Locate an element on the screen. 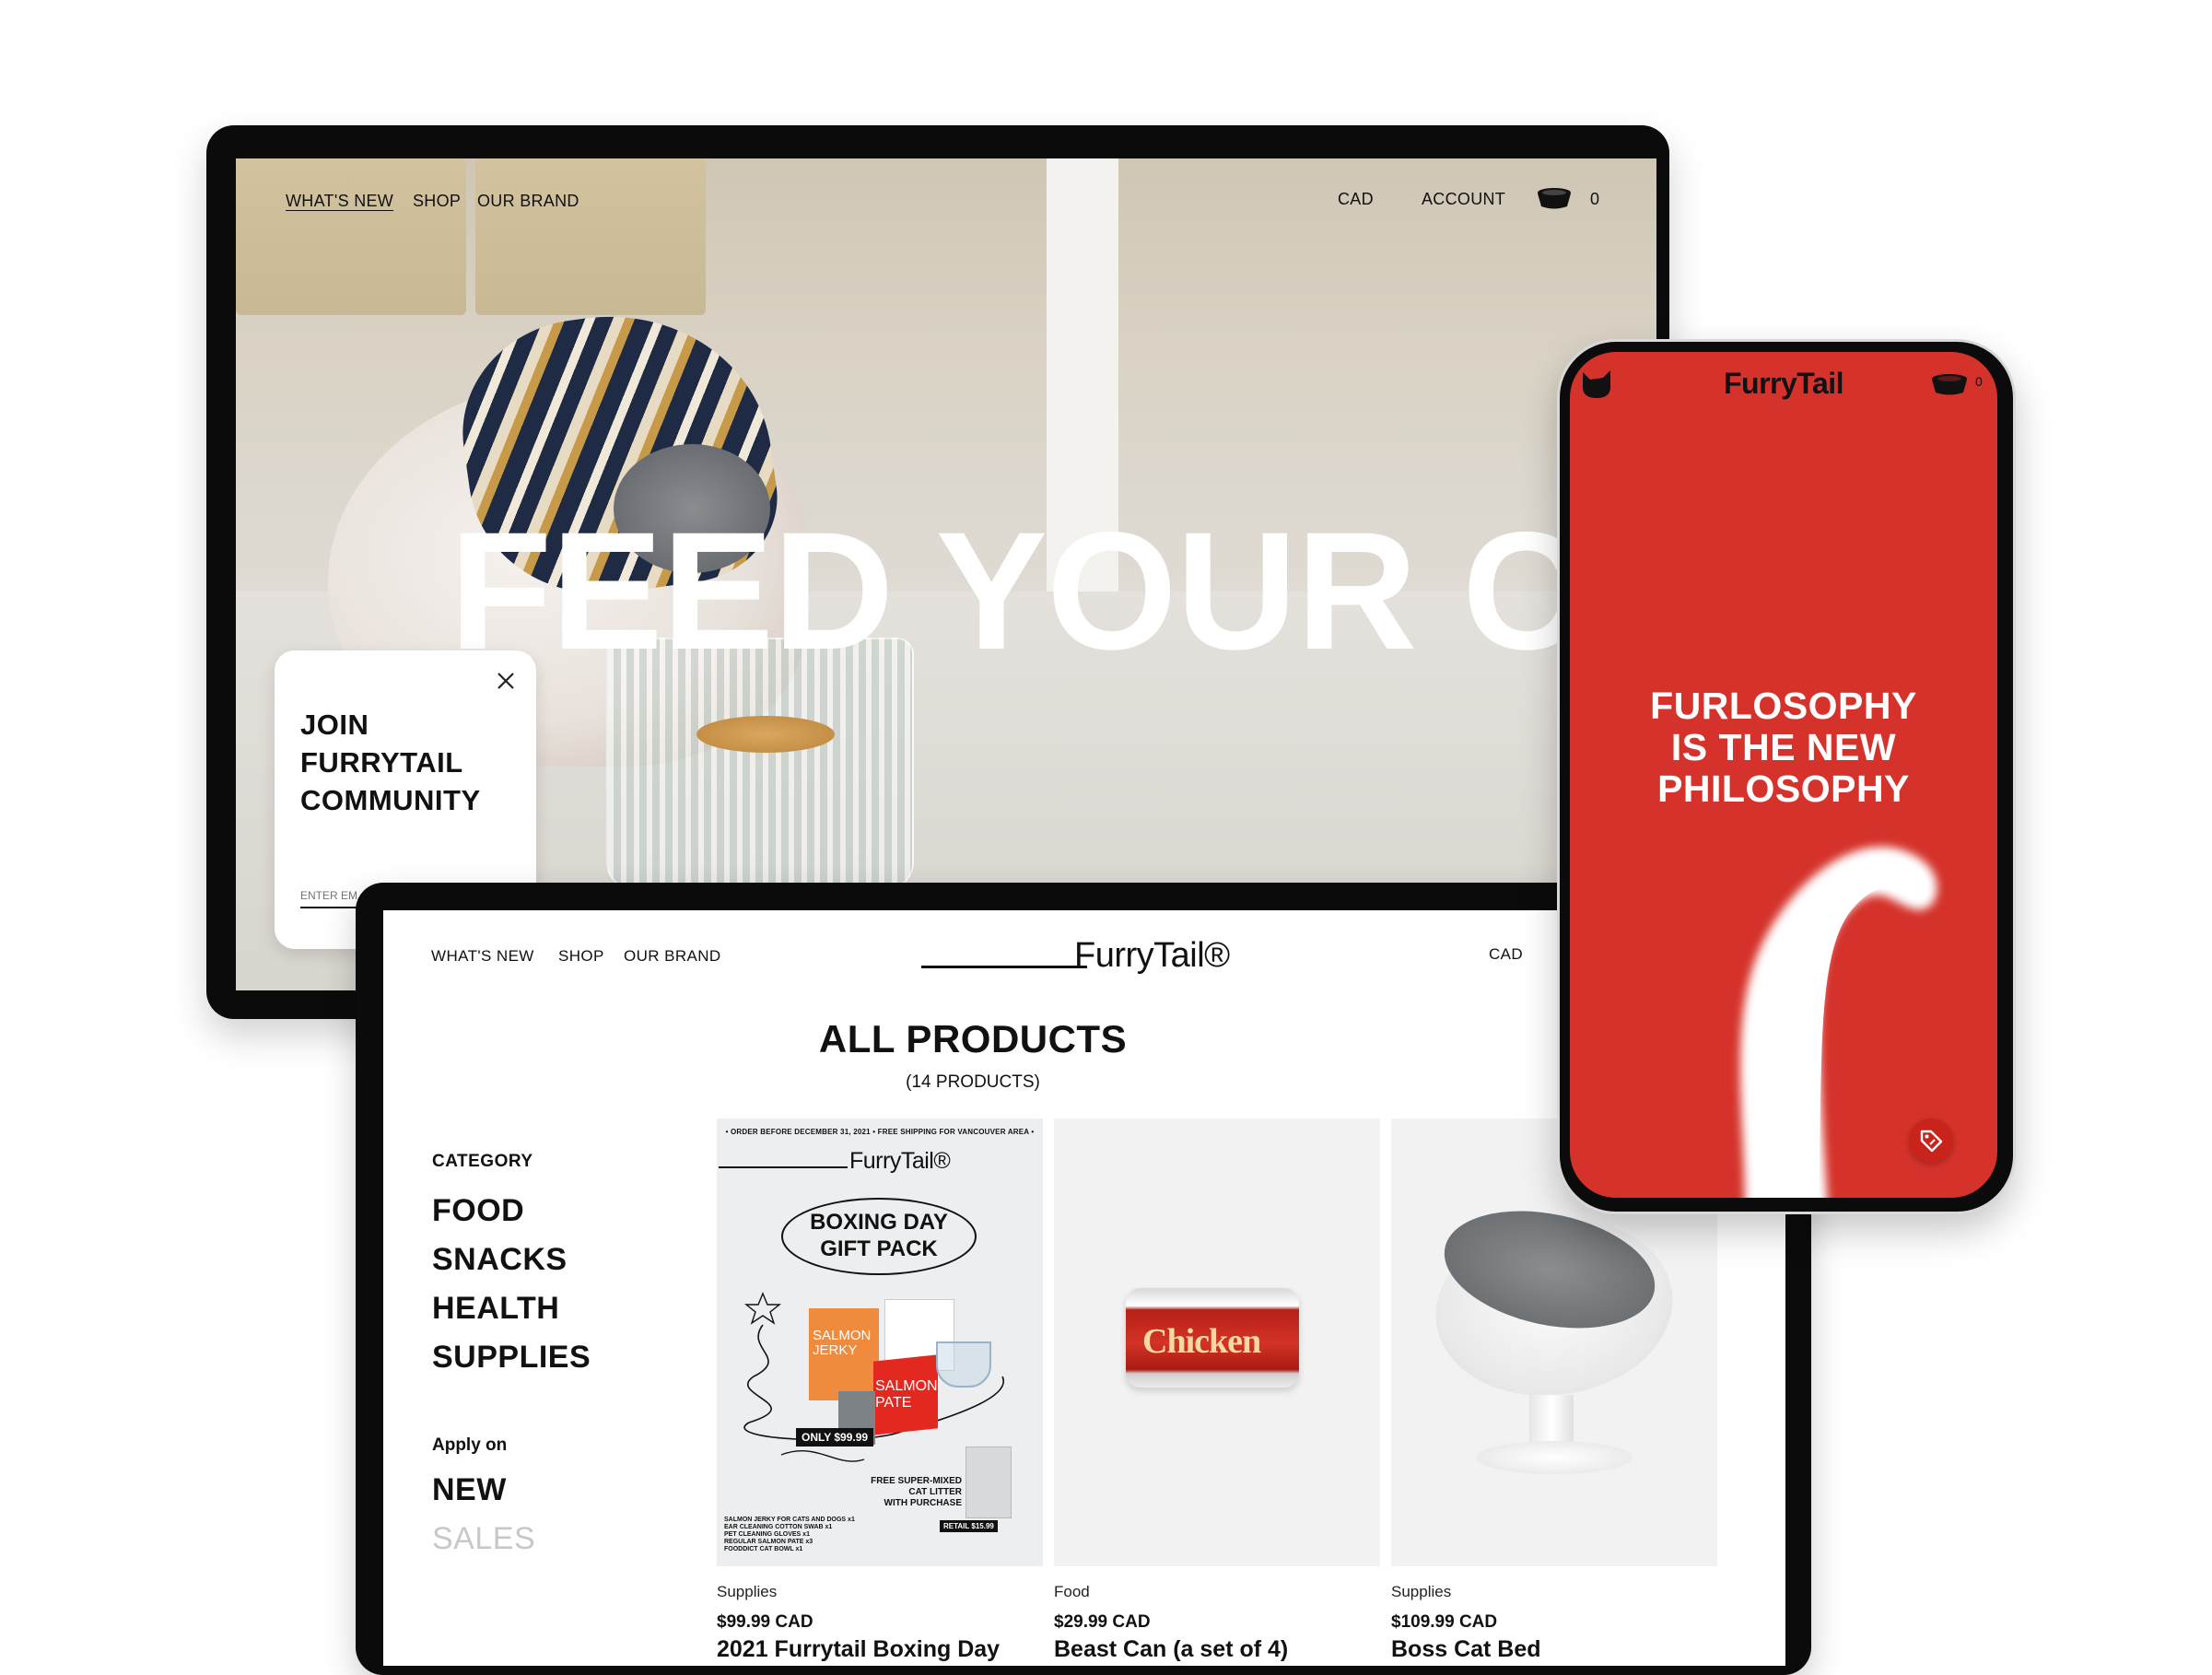  gift-content-line: FOODDICT CAT BOWL x1 is located at coordinates (763, 1549).